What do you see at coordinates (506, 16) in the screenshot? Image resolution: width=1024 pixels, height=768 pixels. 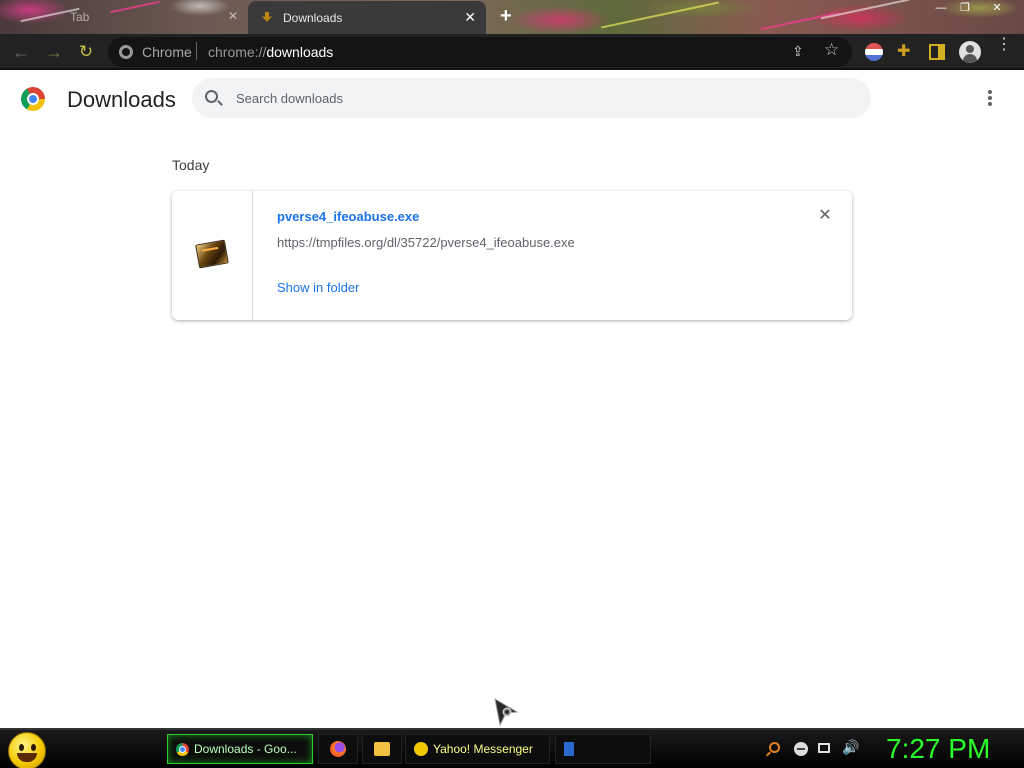 I see `new-tab-button: +` at bounding box center [506, 16].